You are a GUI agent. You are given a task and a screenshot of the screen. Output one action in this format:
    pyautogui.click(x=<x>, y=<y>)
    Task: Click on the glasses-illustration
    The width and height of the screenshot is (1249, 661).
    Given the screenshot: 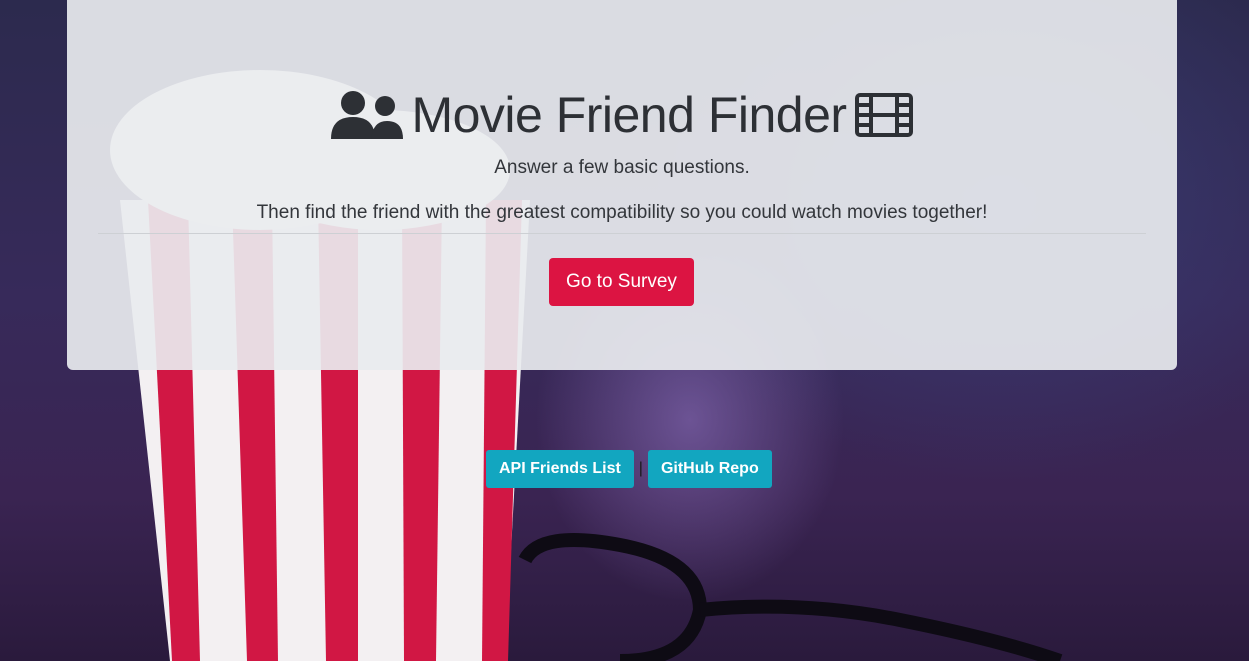 What is the action you would take?
    pyautogui.click(x=790, y=597)
    